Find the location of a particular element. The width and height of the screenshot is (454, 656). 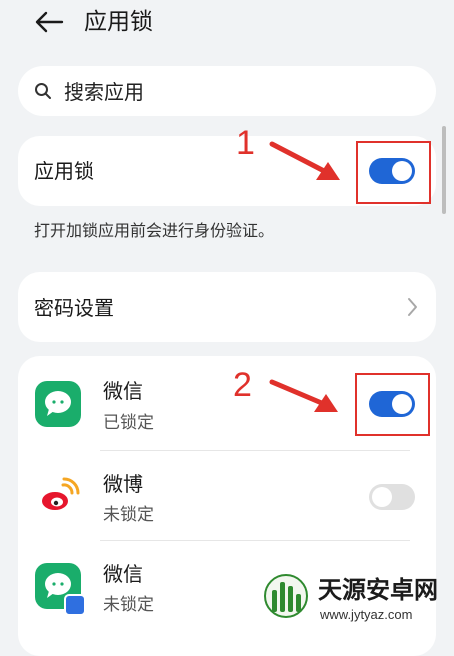

page-title: 应用锁 is located at coordinates (118, 22).